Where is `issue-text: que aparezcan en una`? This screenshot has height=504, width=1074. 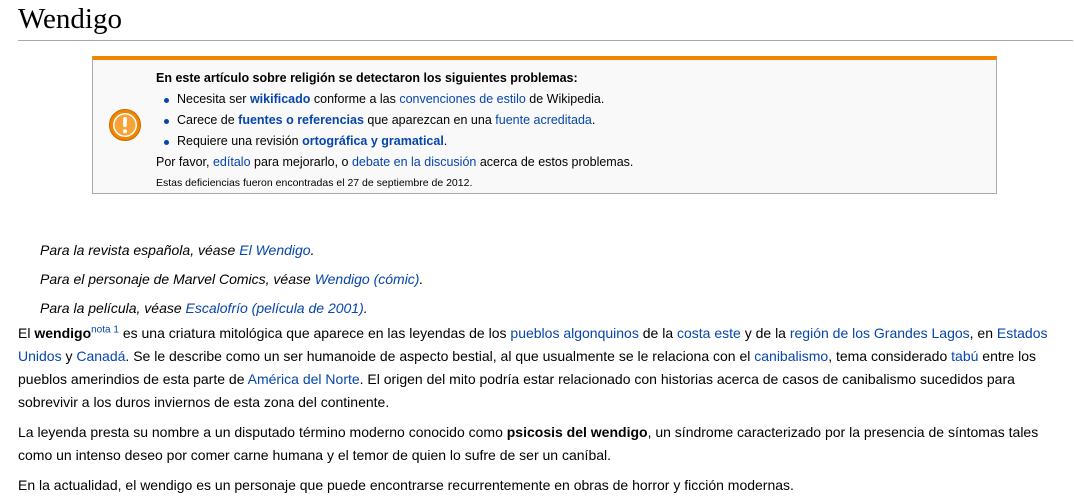
issue-text: que aparezcan en una is located at coordinates (429, 120).